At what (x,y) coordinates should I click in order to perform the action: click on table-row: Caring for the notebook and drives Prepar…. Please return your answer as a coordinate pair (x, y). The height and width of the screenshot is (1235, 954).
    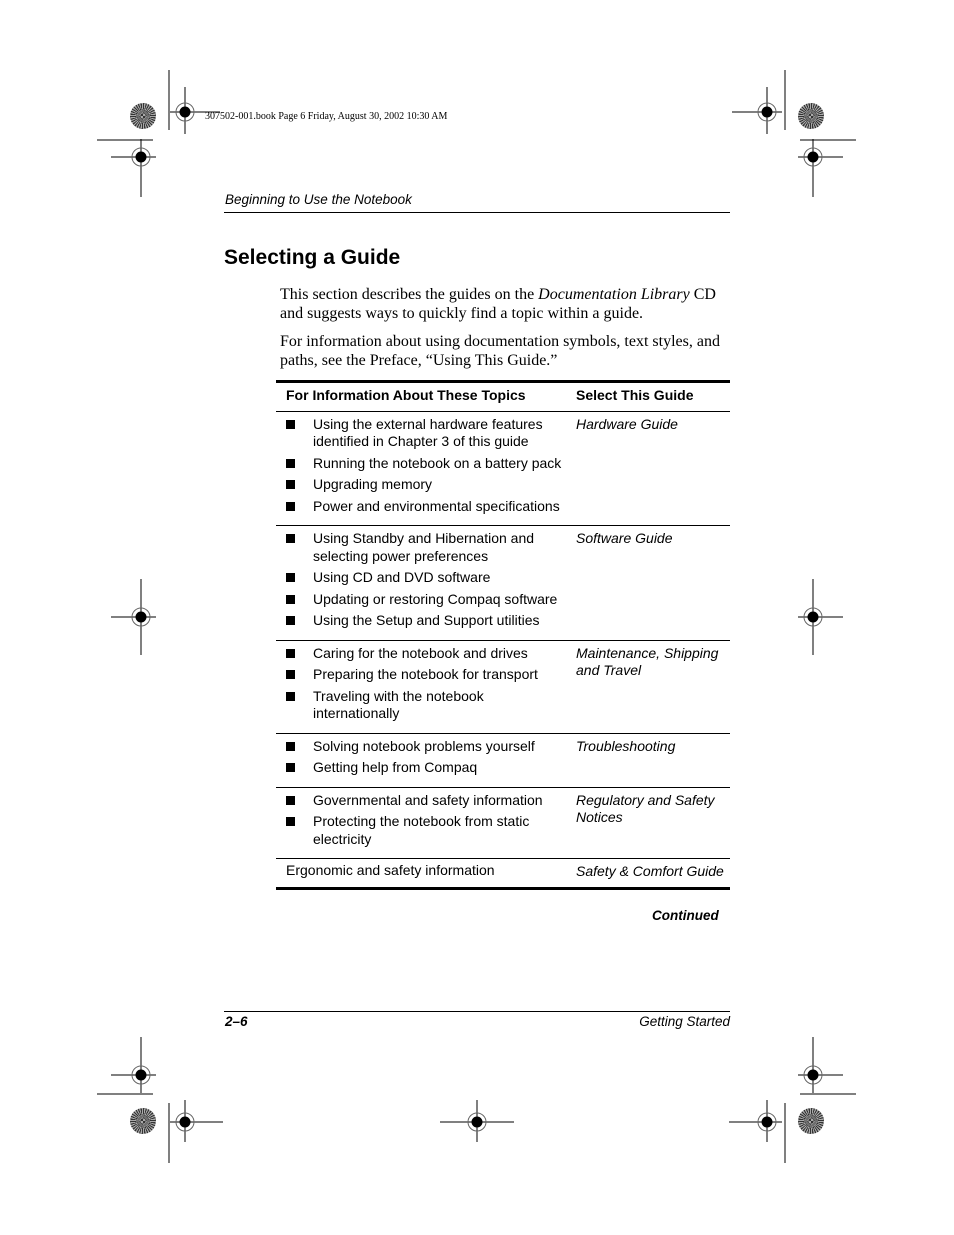
    Looking at the image, I should click on (503, 687).